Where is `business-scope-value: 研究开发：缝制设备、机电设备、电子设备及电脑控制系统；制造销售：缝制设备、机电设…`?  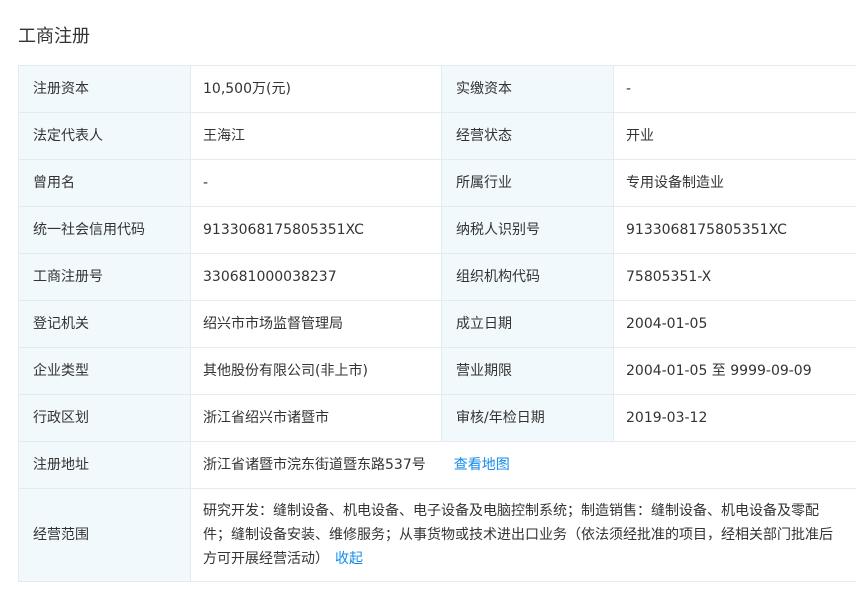
business-scope-value: 研究开发：缝制设备、机电设备、电子设备及电脑控制系统；制造销售：缝制设备、机电设… is located at coordinates (518, 535).